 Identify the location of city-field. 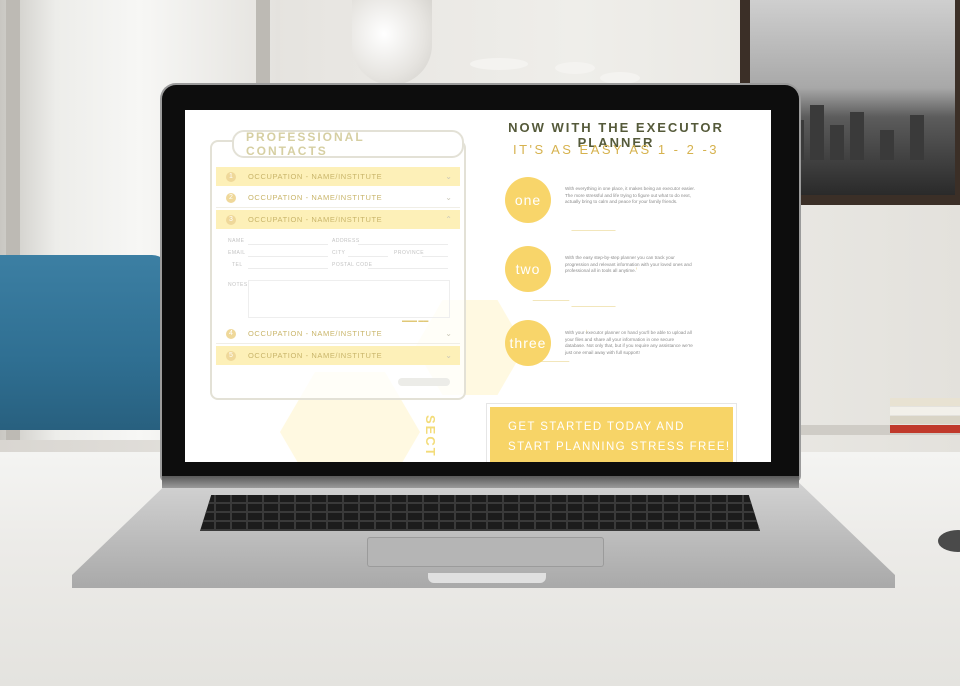
(368, 256).